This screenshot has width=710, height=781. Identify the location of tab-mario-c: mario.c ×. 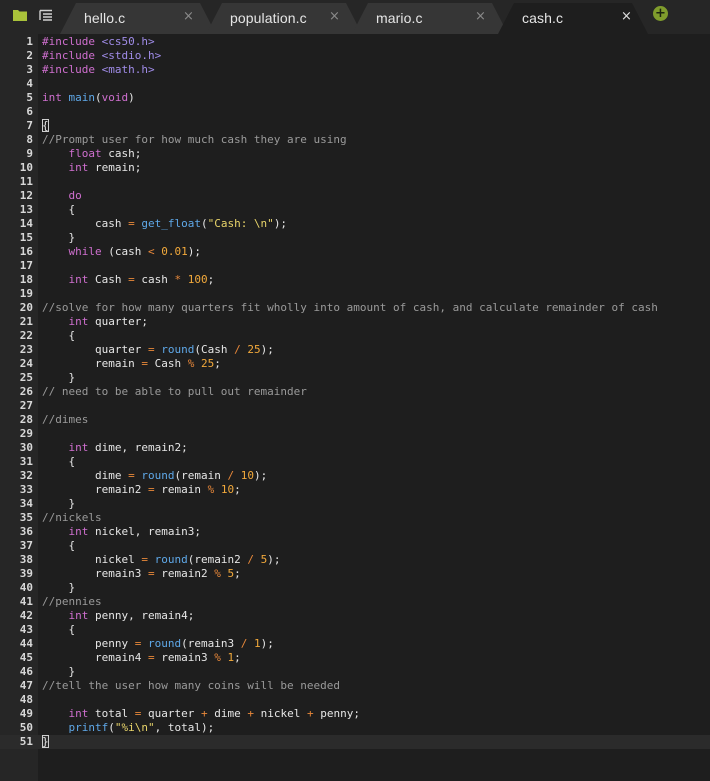
(430, 18).